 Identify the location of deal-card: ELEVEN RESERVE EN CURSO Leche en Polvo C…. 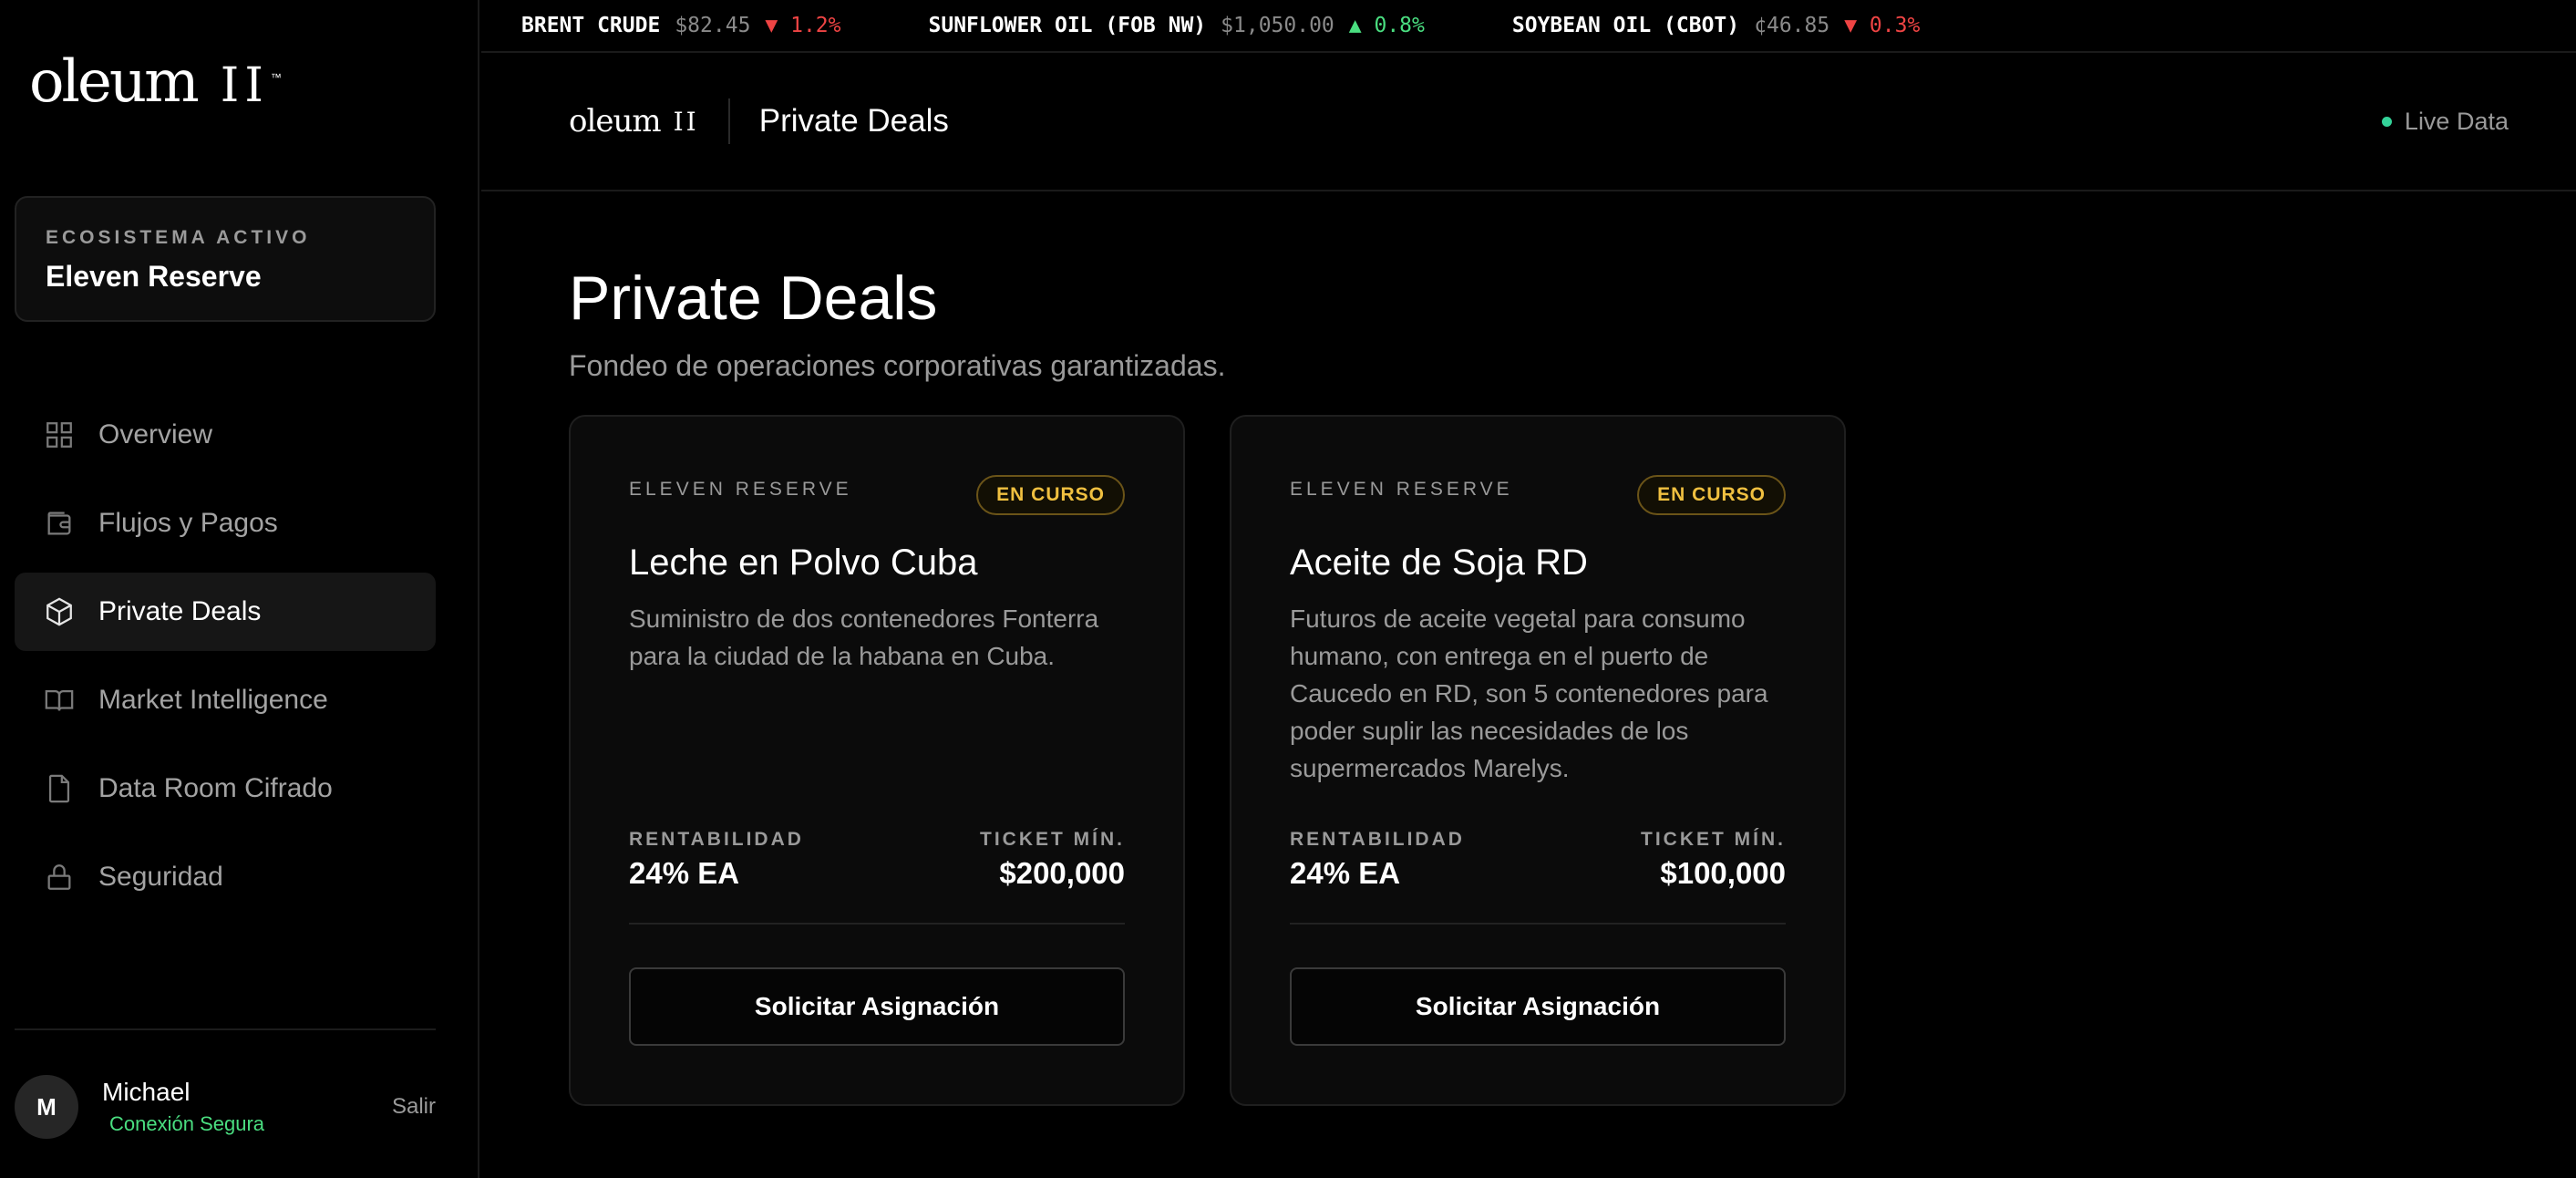
(877, 760).